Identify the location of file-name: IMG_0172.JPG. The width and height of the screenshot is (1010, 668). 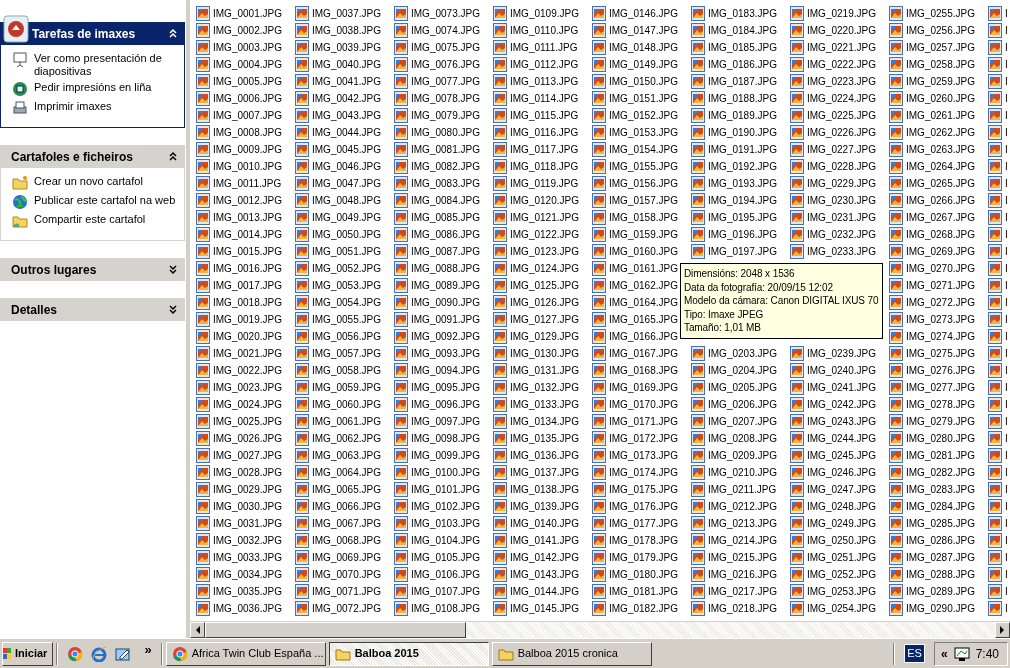
(643, 438).